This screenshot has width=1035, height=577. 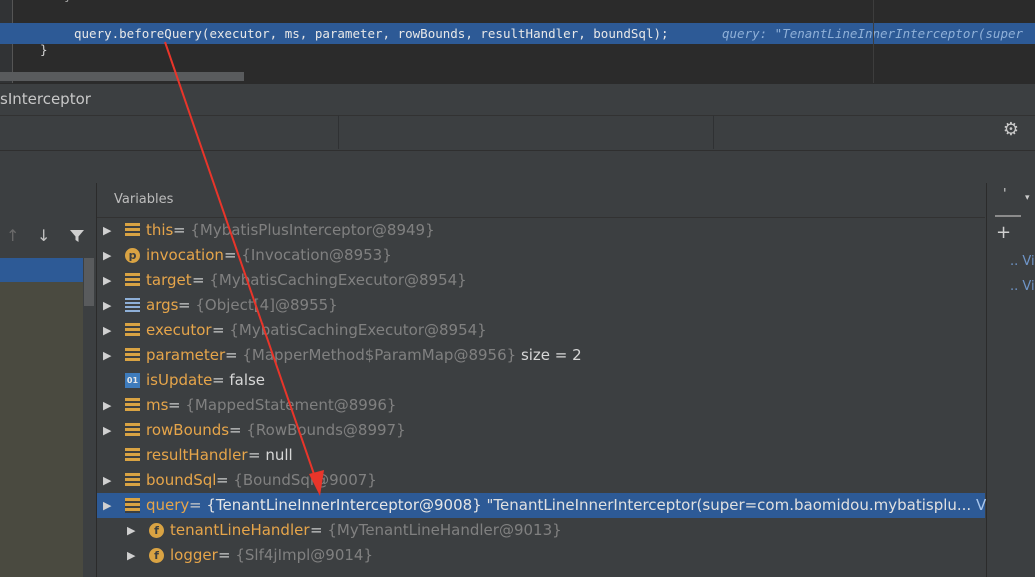 I want to click on variable-row-target: ▶ target = {MybatisCachingExecutor@8954}, so click(x=541, y=280).